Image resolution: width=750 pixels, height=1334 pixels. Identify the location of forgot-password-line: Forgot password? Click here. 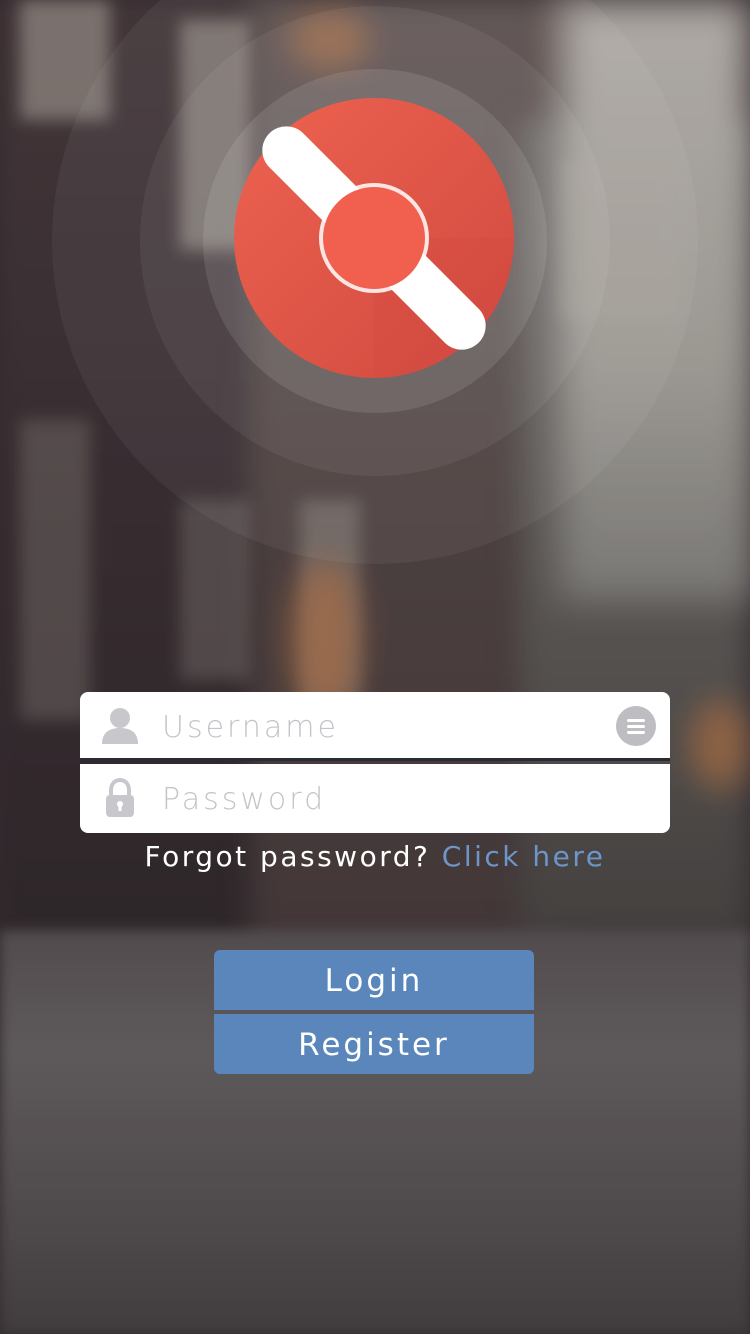
(375, 856).